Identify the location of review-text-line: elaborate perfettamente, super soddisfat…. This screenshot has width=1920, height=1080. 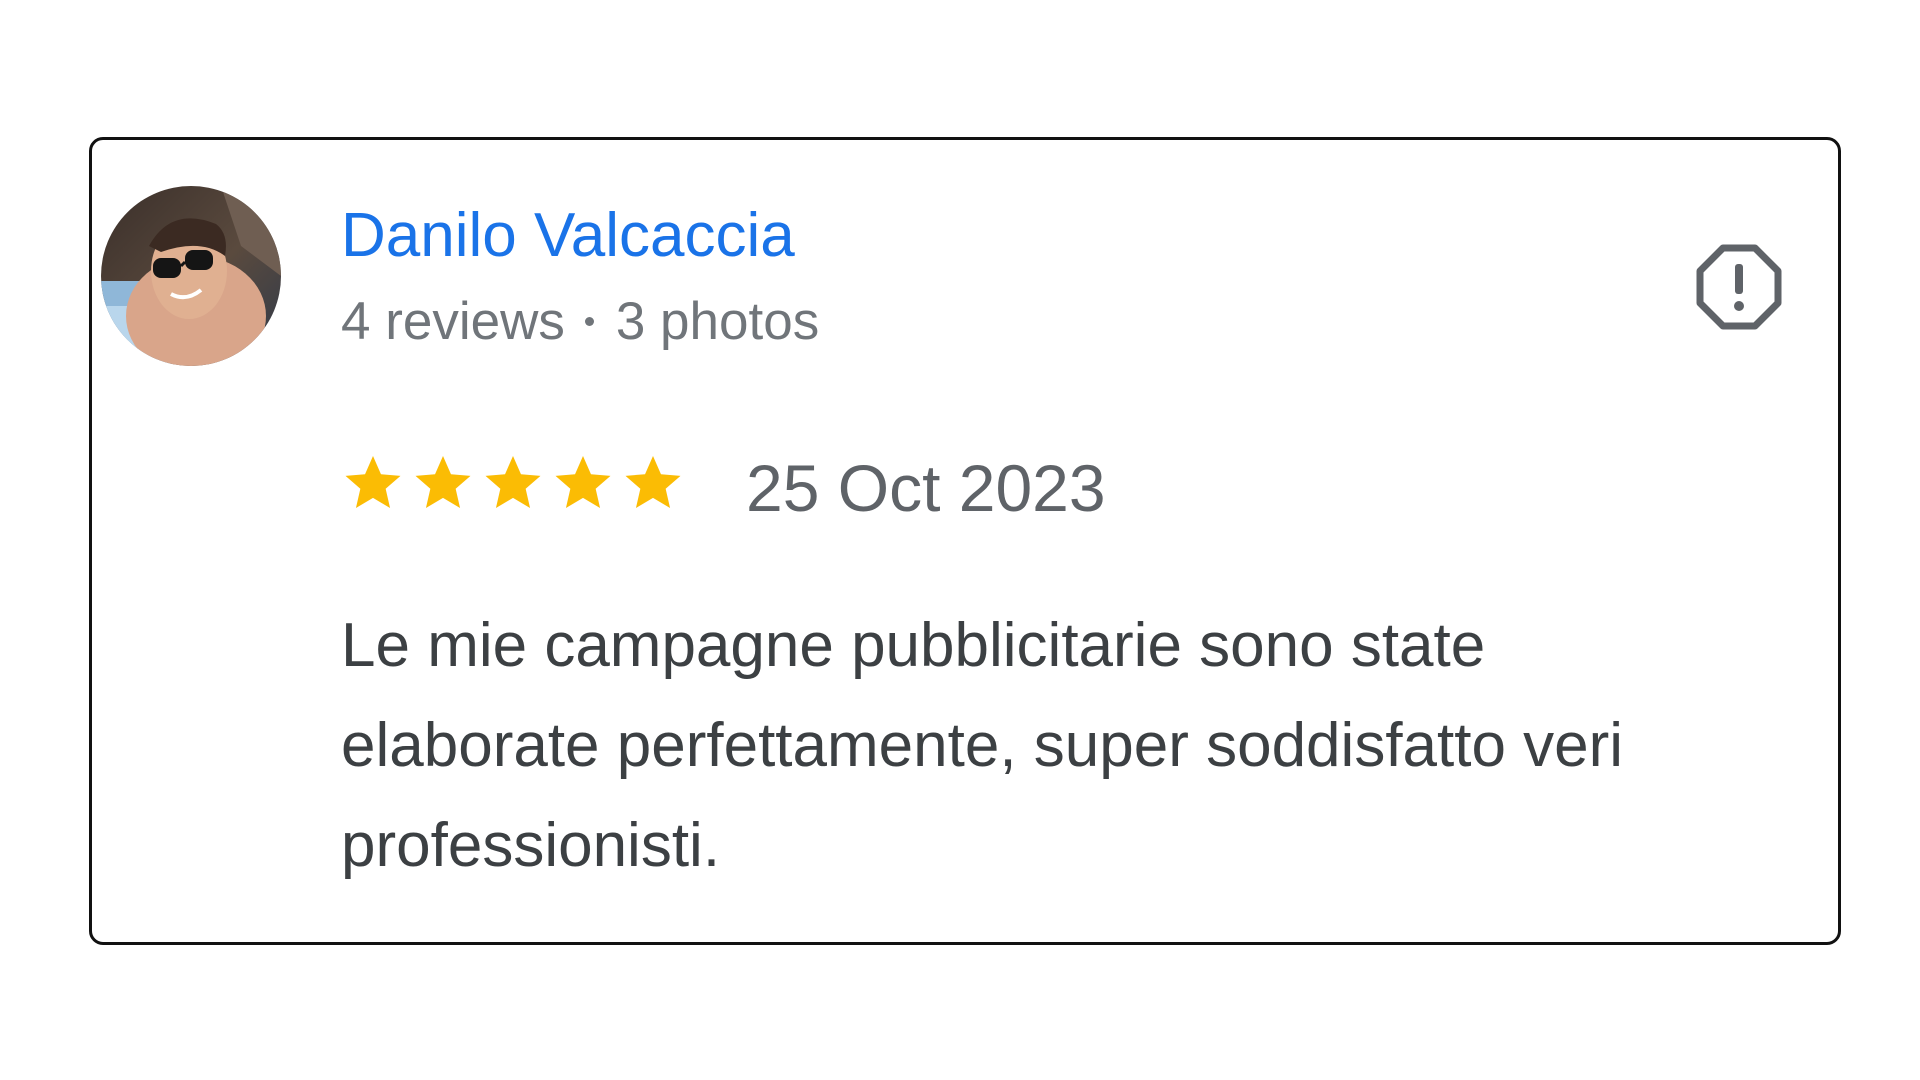
(982, 745).